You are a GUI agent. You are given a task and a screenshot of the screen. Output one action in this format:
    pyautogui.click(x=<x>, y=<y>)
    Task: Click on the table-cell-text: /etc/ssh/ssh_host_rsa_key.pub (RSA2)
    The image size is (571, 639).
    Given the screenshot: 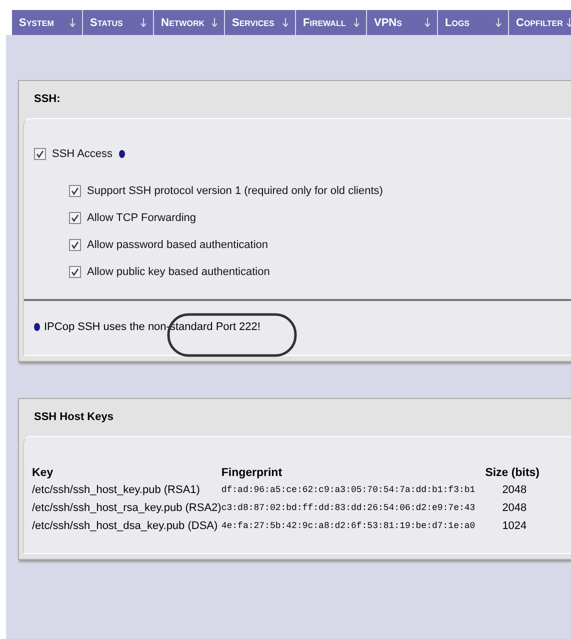 What is the action you would take?
    pyautogui.click(x=127, y=508)
    